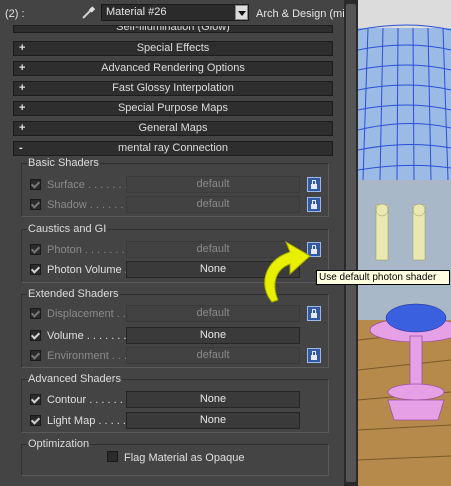 The image size is (451, 486). I want to click on panel-scrollbar, so click(351, 243).